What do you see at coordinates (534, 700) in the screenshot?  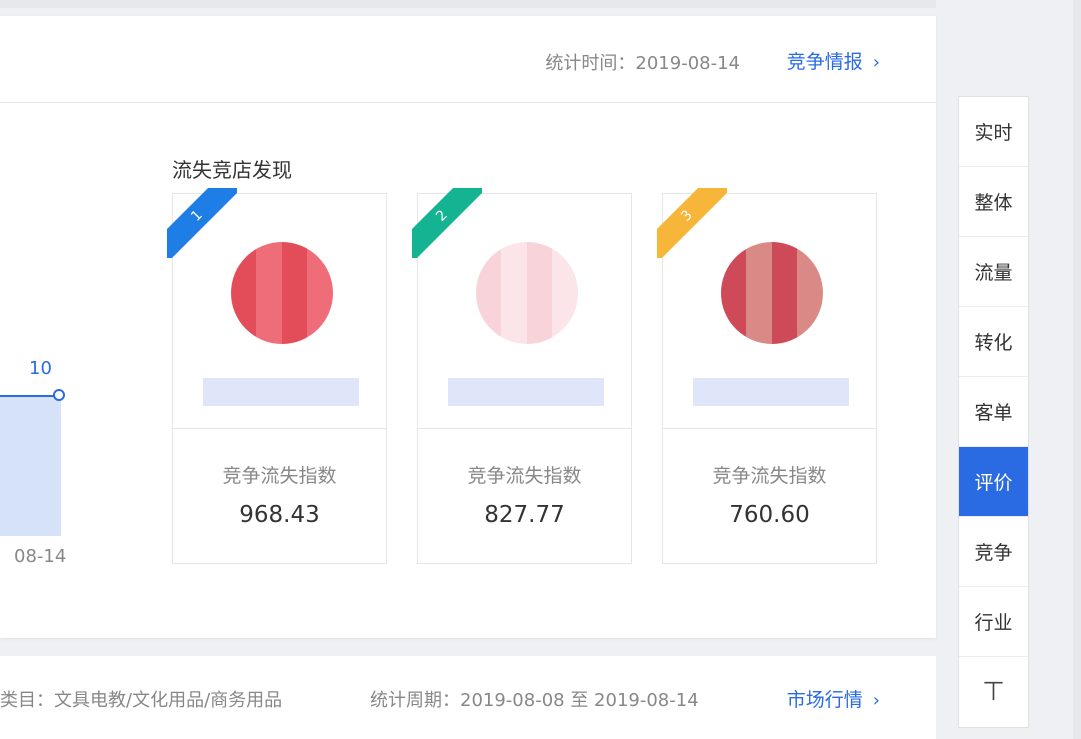 I see `stat-period: 统计周期：2019-08-08 至 2019-08-14` at bounding box center [534, 700].